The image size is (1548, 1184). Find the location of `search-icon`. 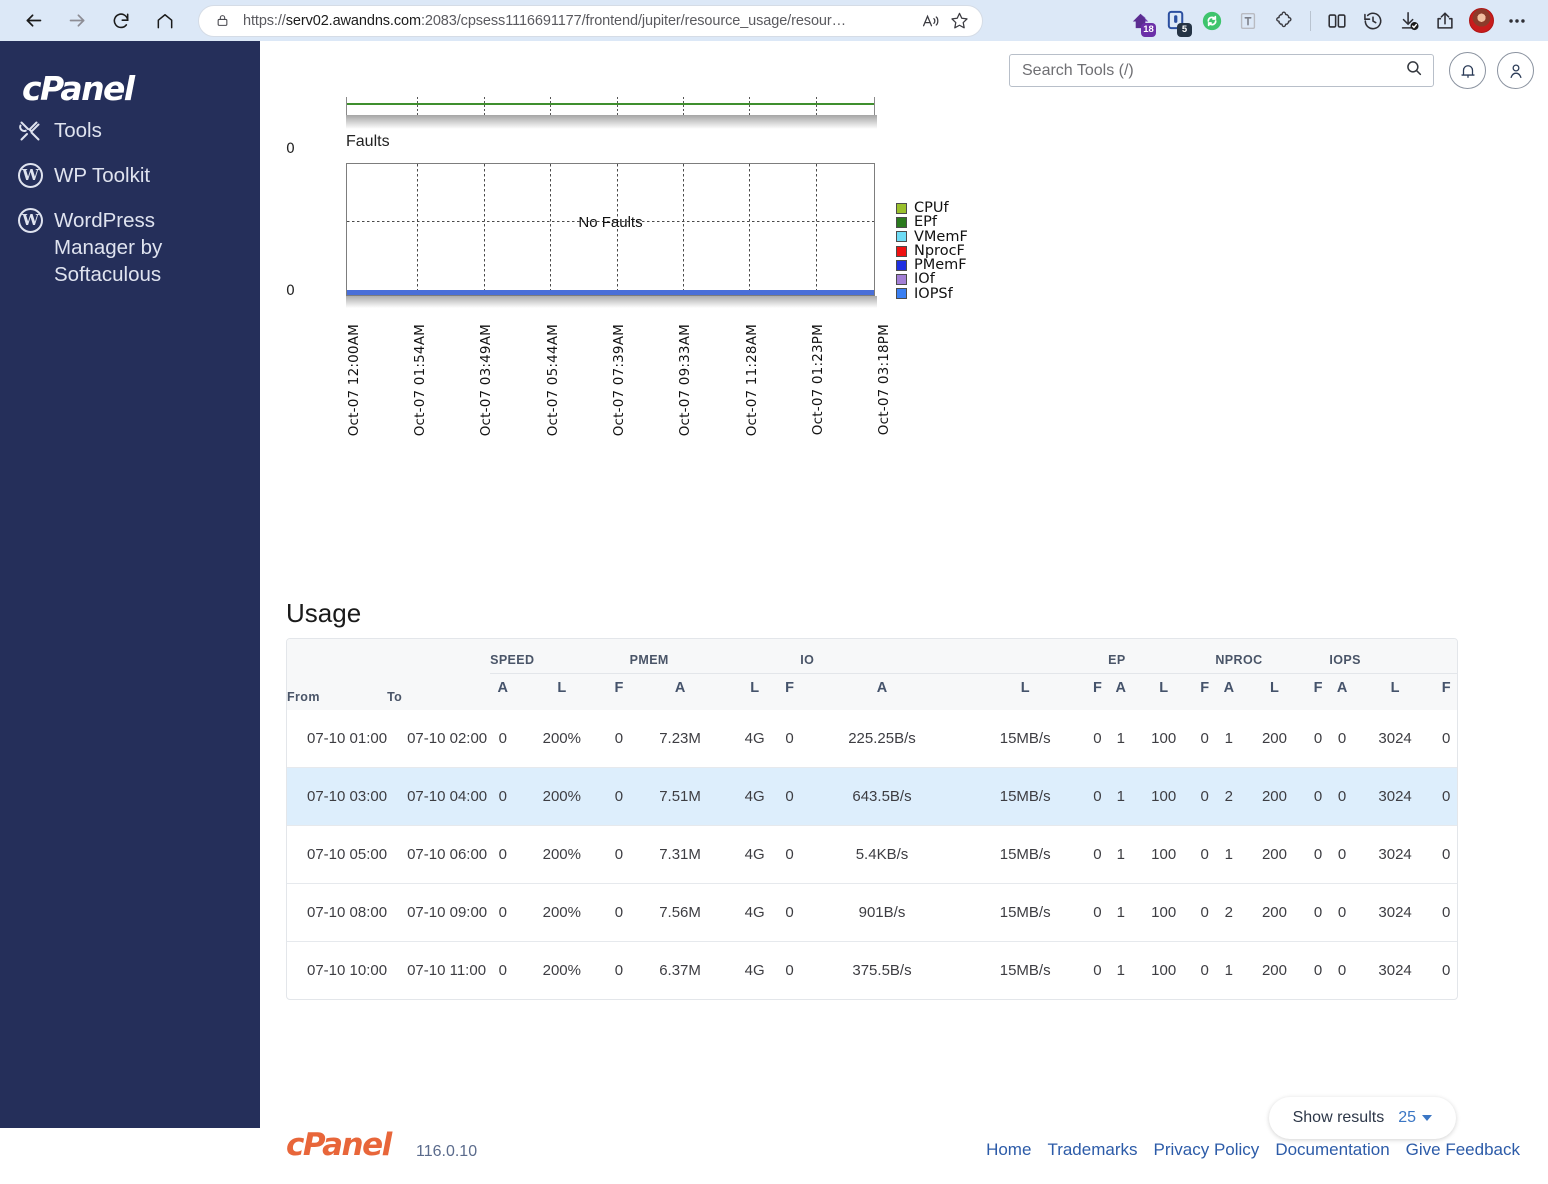

search-icon is located at coordinates (1414, 70).